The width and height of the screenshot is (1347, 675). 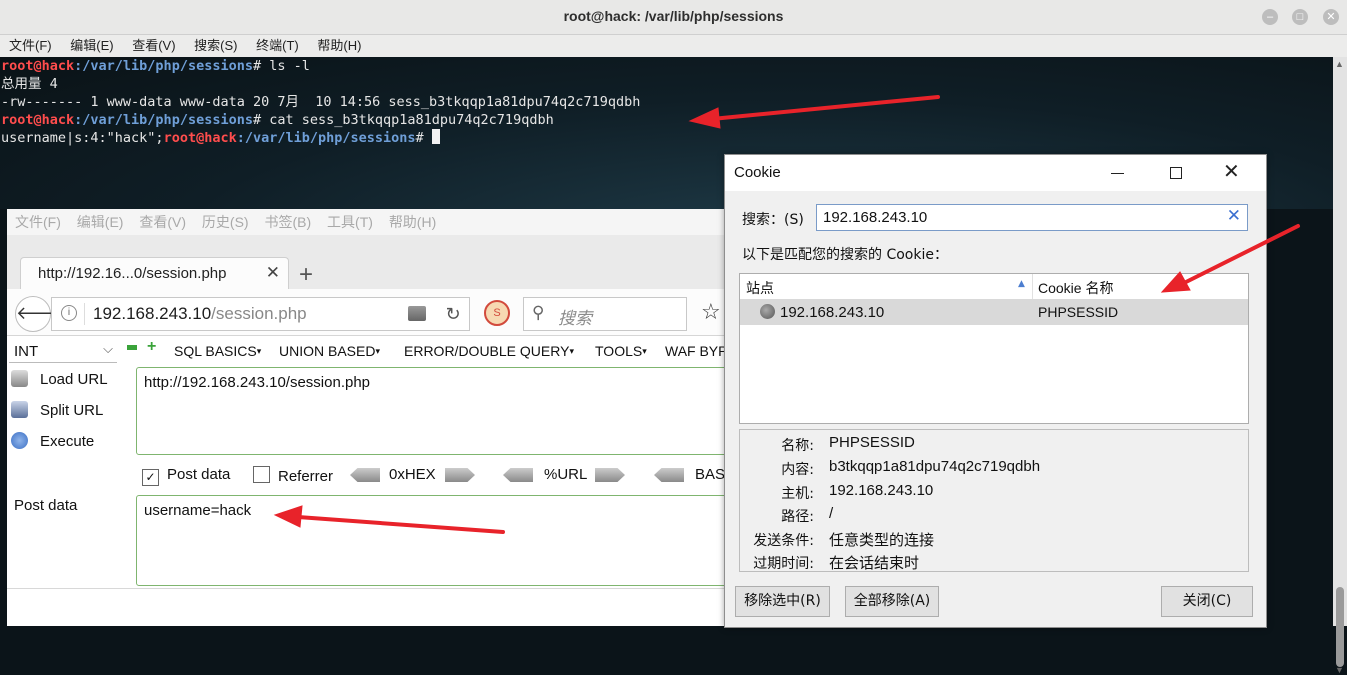 What do you see at coordinates (1234, 216) in the screenshot?
I see `clear-search-icon: ✕` at bounding box center [1234, 216].